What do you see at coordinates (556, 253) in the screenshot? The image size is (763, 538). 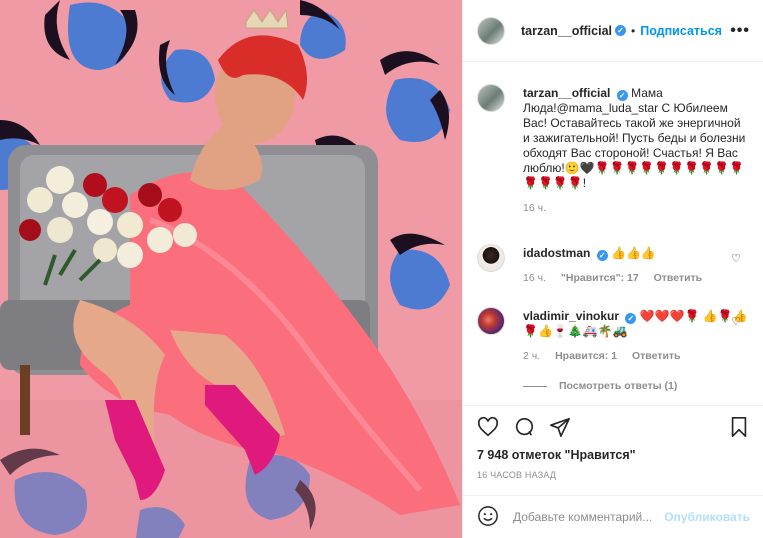 I see `comment-author: idadostman` at bounding box center [556, 253].